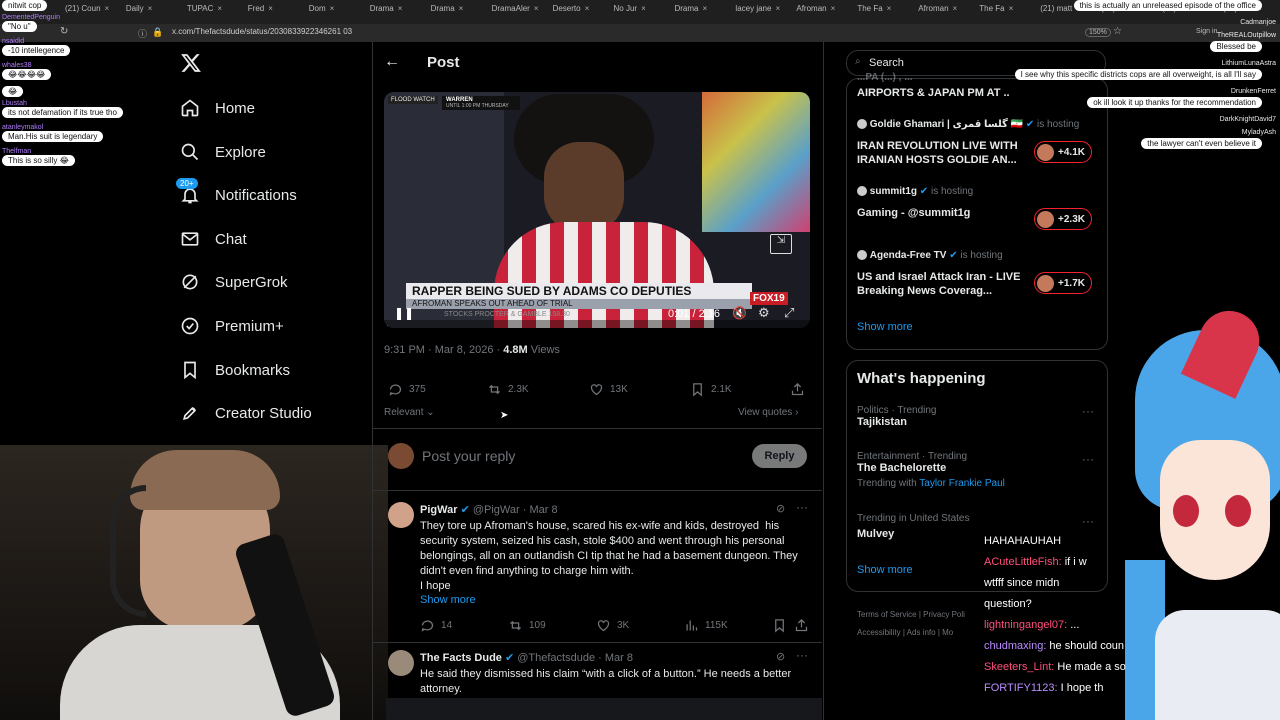 This screenshot has width=1280, height=720. I want to click on reply-1-like-action: 3K, so click(612, 625).